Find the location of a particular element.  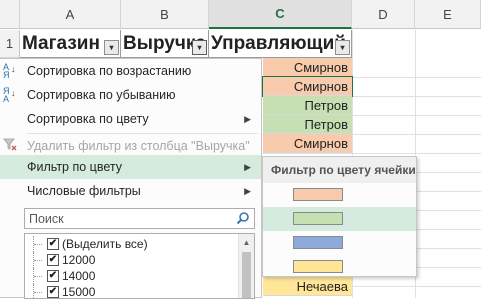

header-cell-manager-text: Управляющий is located at coordinates (278, 43).